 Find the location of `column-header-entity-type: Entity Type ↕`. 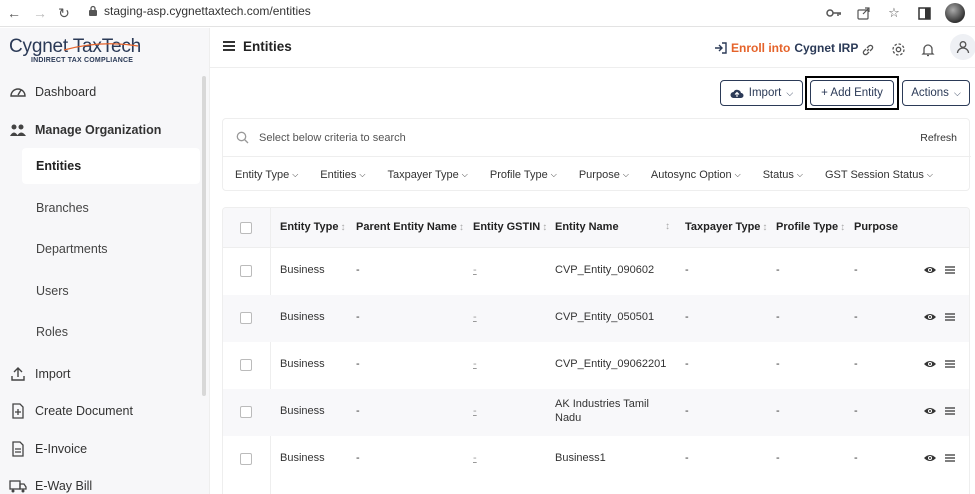

column-header-entity-type: Entity Type ↕ is located at coordinates (312, 227).